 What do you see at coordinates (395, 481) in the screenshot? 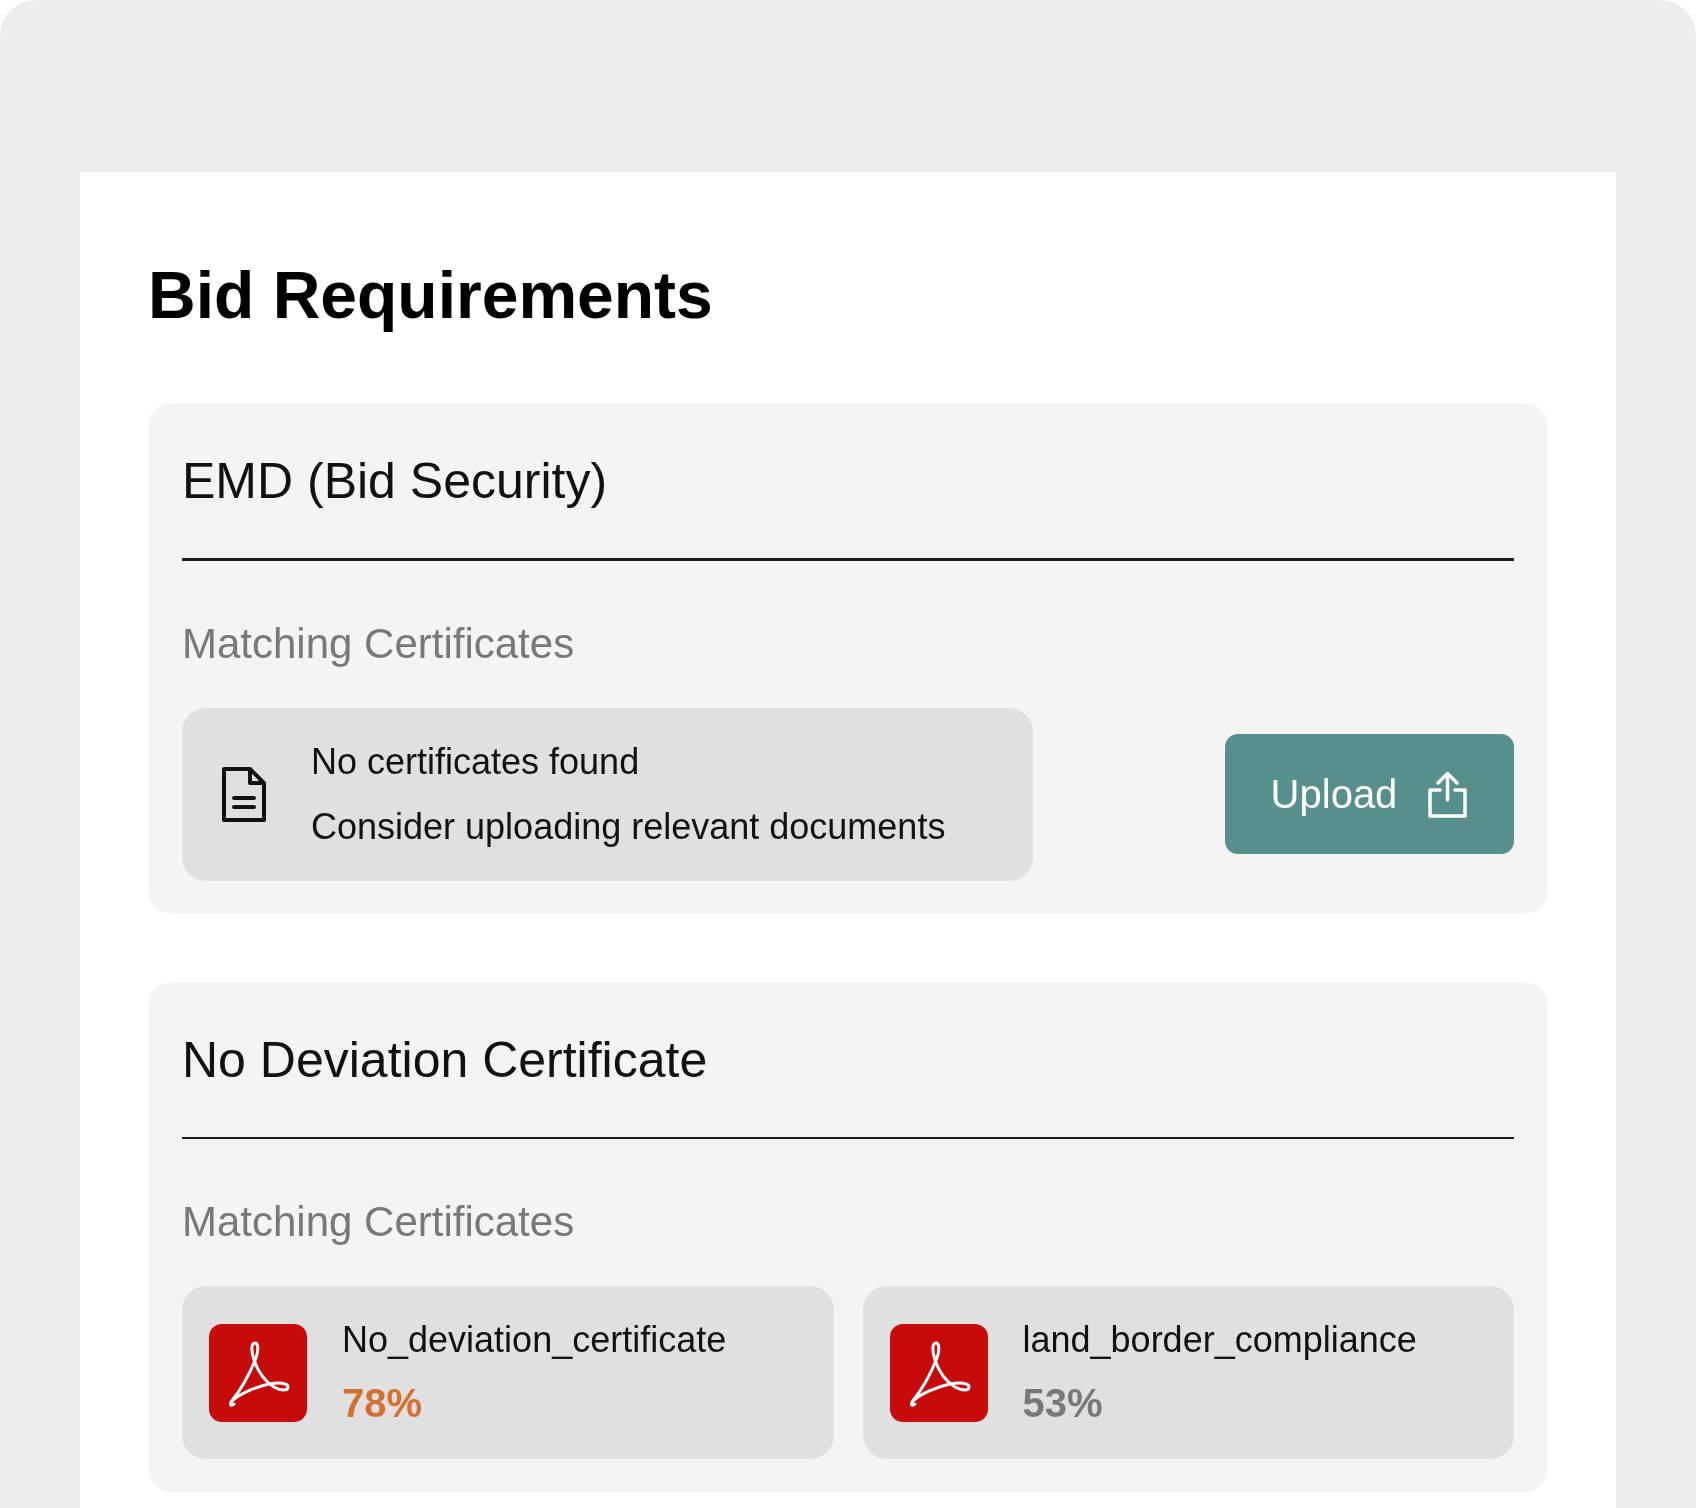
I see `requirement-title: EMD (Bid Security)` at bounding box center [395, 481].